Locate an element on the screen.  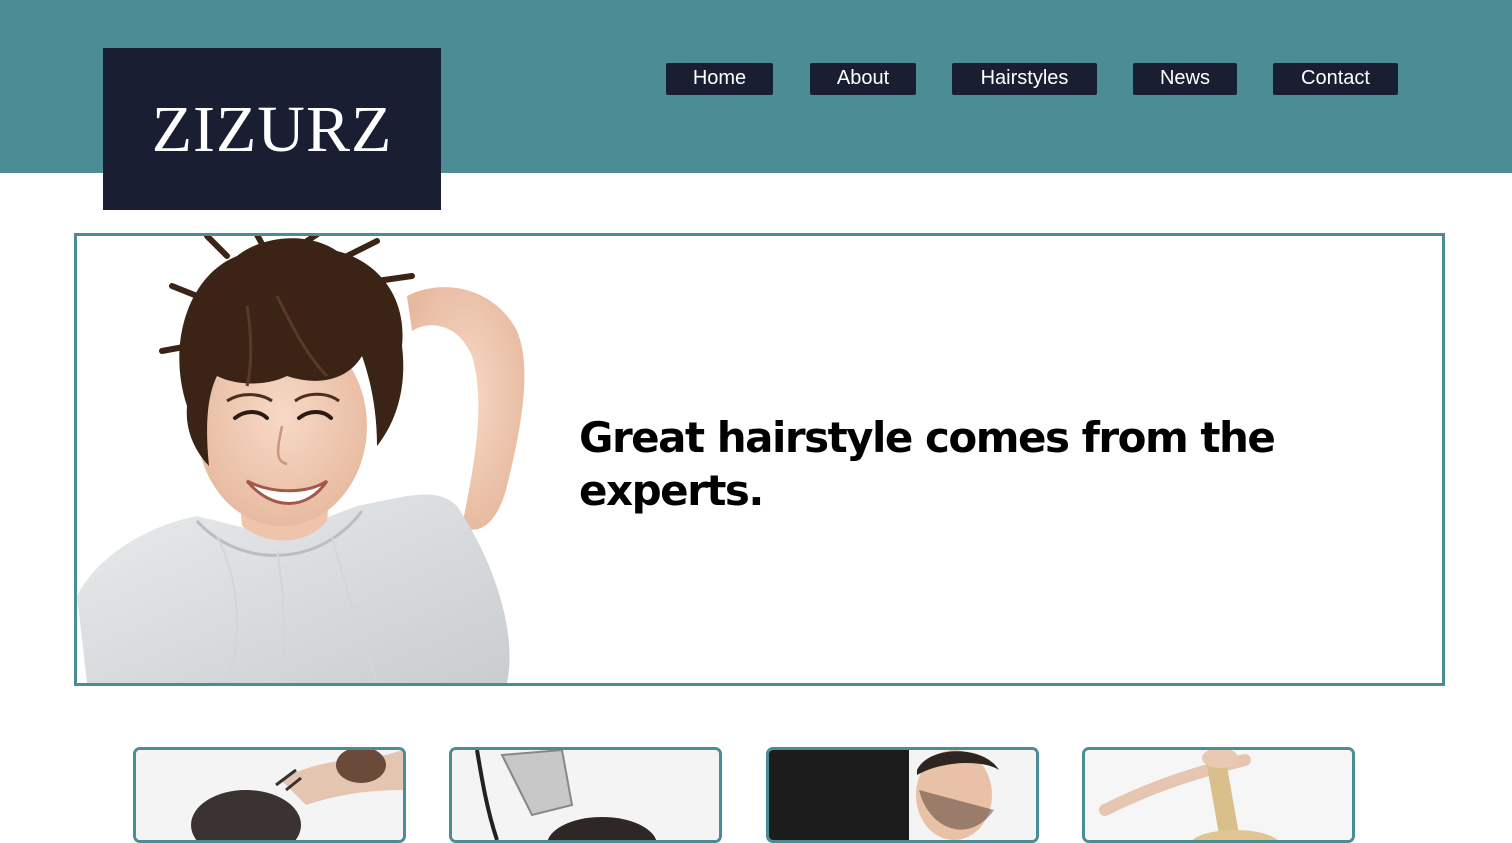
hero-headline: Great hairstyle comes from the experts. is located at coordinates (927, 464).